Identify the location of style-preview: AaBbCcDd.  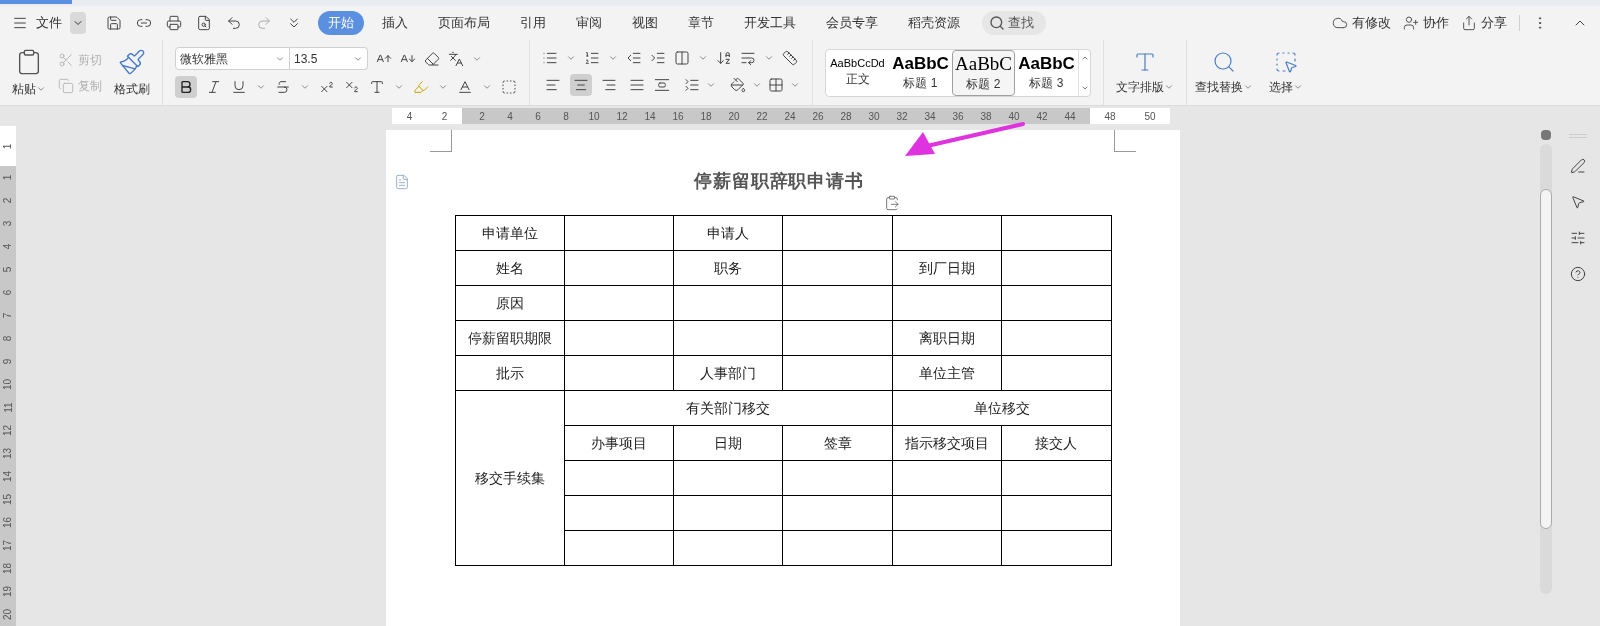
(857, 63).